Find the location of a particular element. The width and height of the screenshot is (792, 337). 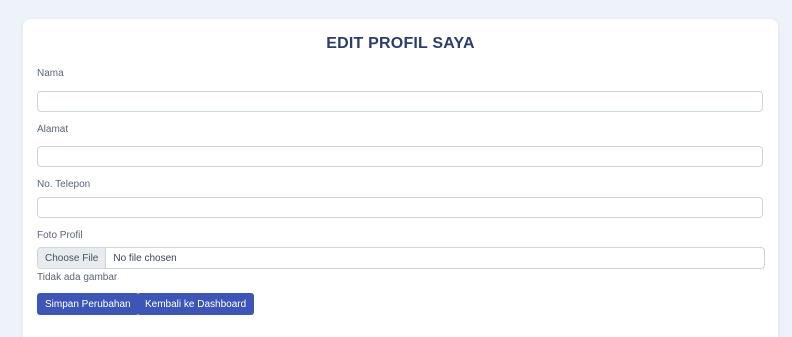

name-label: Nama is located at coordinates (50, 73).